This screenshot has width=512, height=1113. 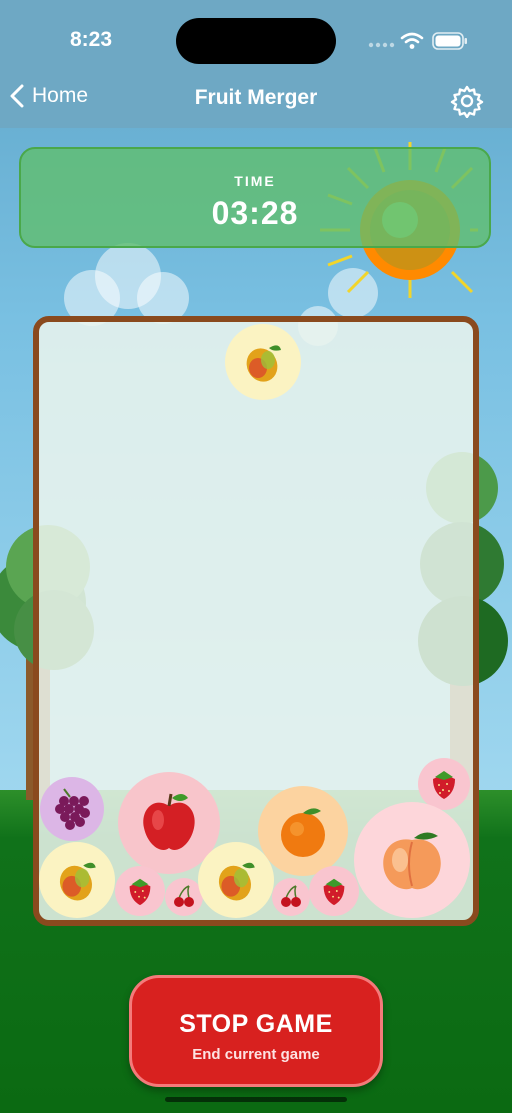 What do you see at coordinates (256, 97) in the screenshot?
I see `page-title: Fruit Merger` at bounding box center [256, 97].